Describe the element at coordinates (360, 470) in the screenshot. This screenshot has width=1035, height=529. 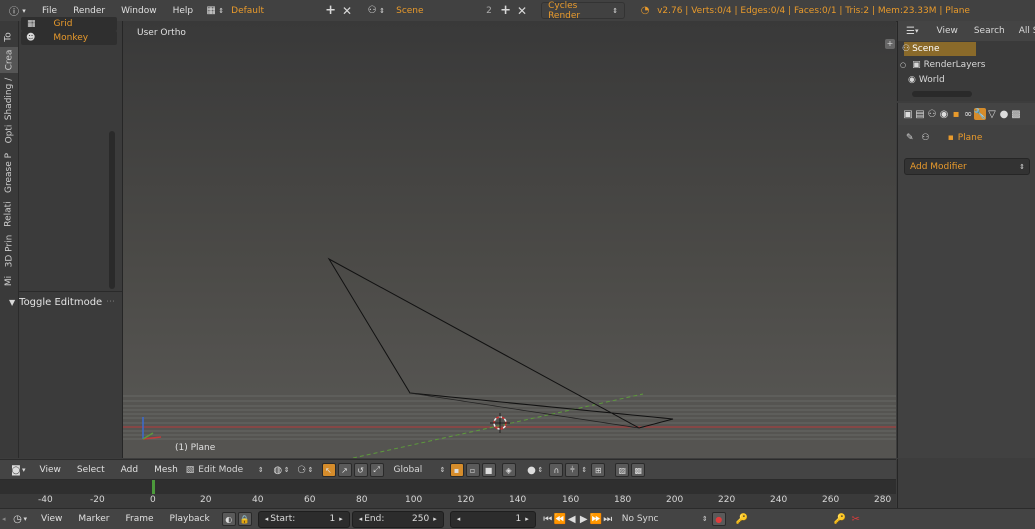
I see `rotate-manipulator-icon: ↺` at that location.